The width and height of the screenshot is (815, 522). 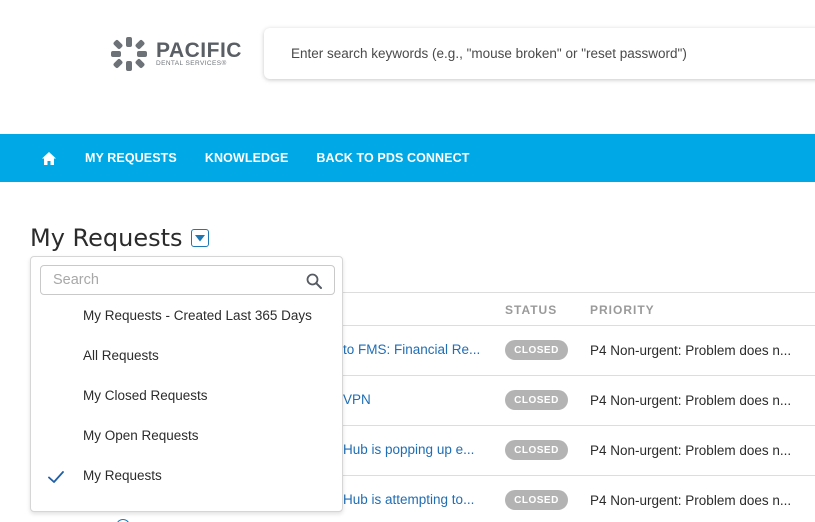 I want to click on chevron-down-icon, so click(x=199, y=237).